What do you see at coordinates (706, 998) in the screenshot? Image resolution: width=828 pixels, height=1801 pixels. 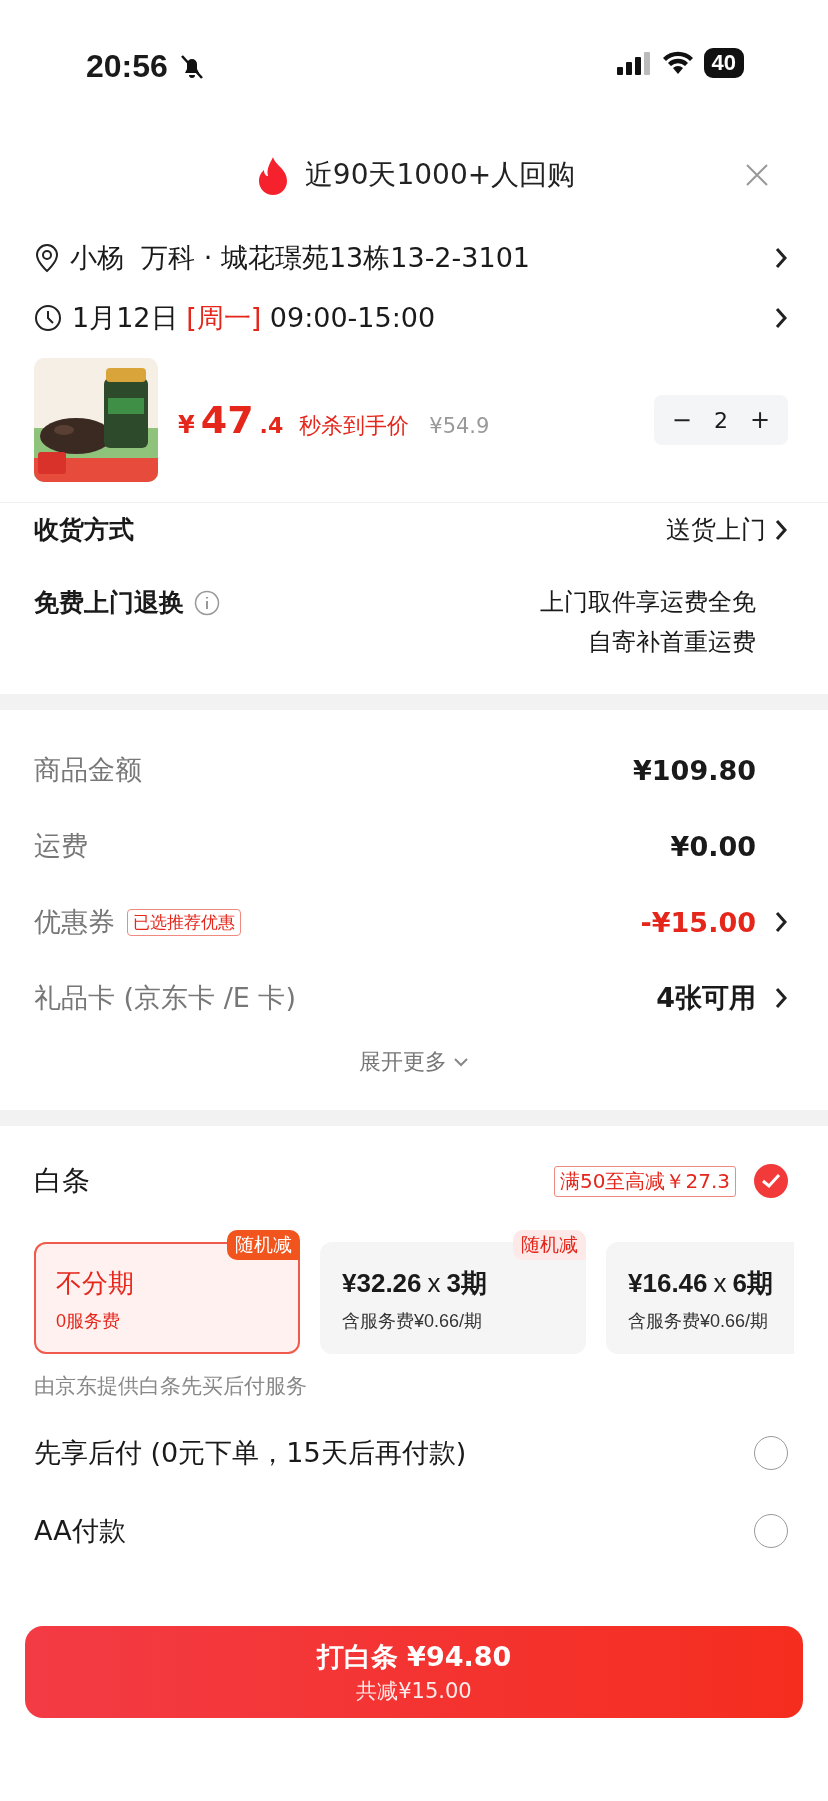 I see `amount-value: 4张可用` at bounding box center [706, 998].